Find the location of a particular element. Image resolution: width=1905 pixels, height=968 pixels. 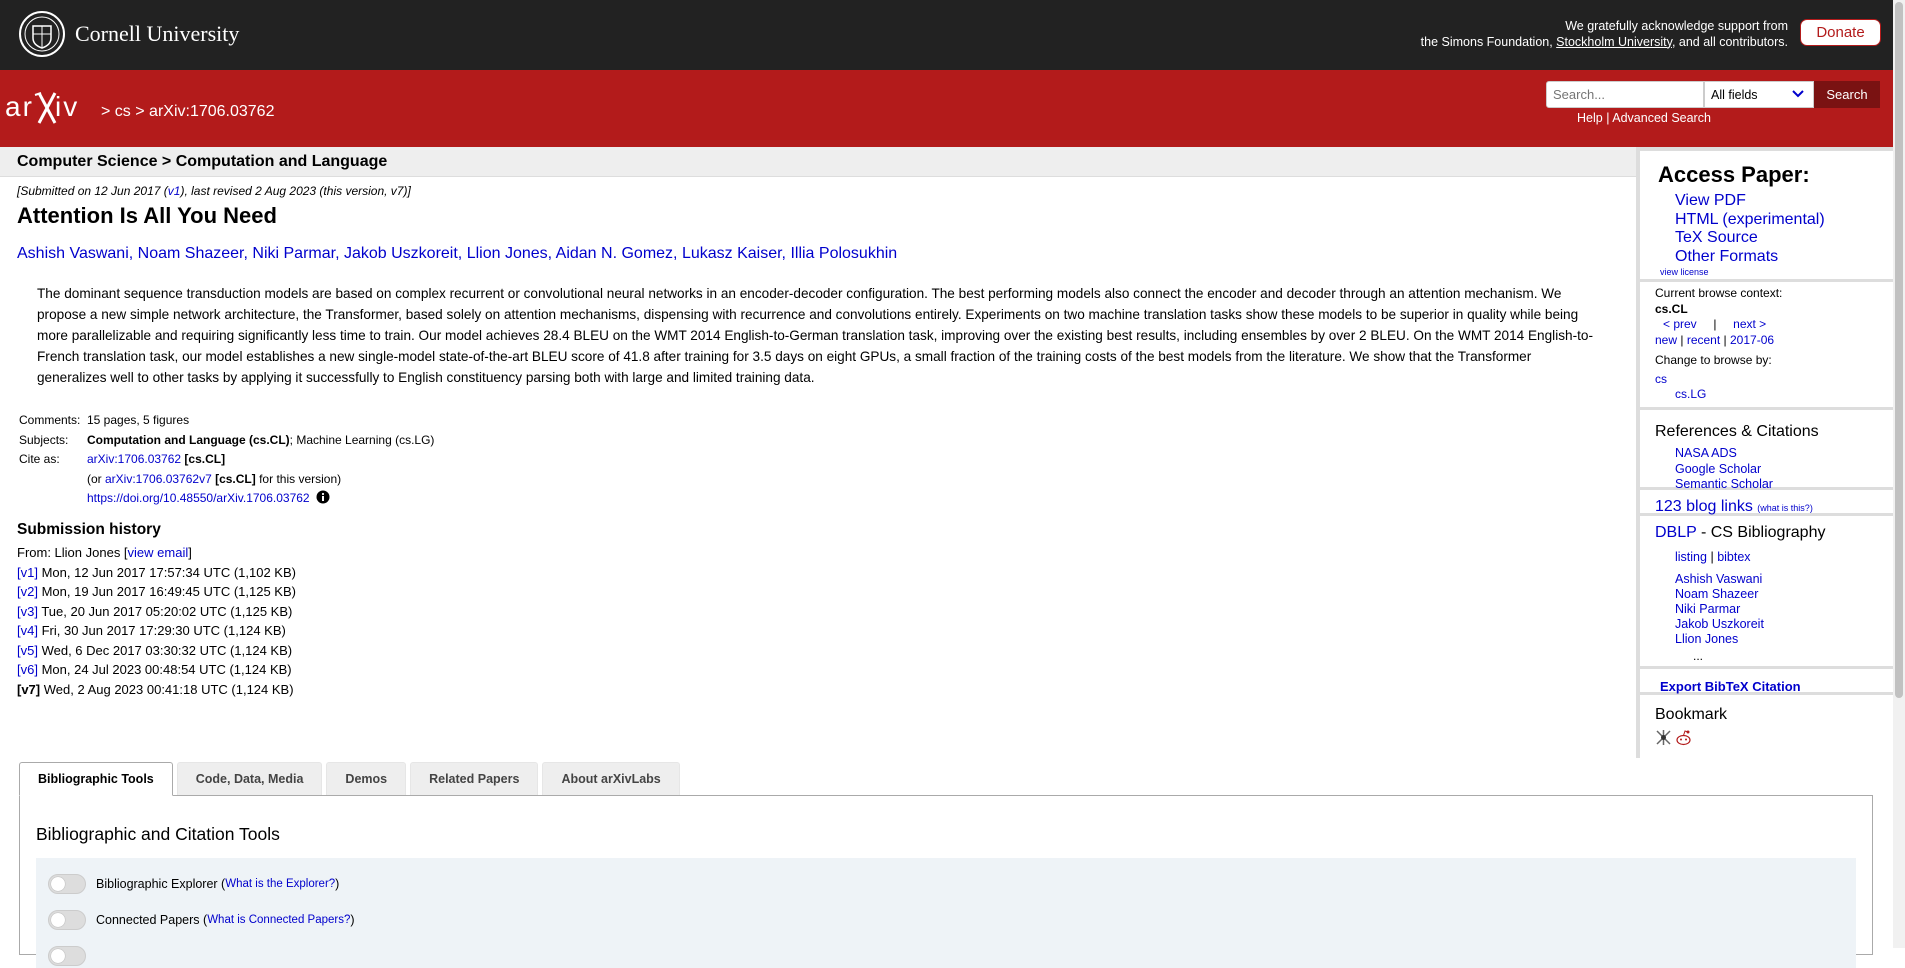

connected-papers-toggle is located at coordinates (67, 920).